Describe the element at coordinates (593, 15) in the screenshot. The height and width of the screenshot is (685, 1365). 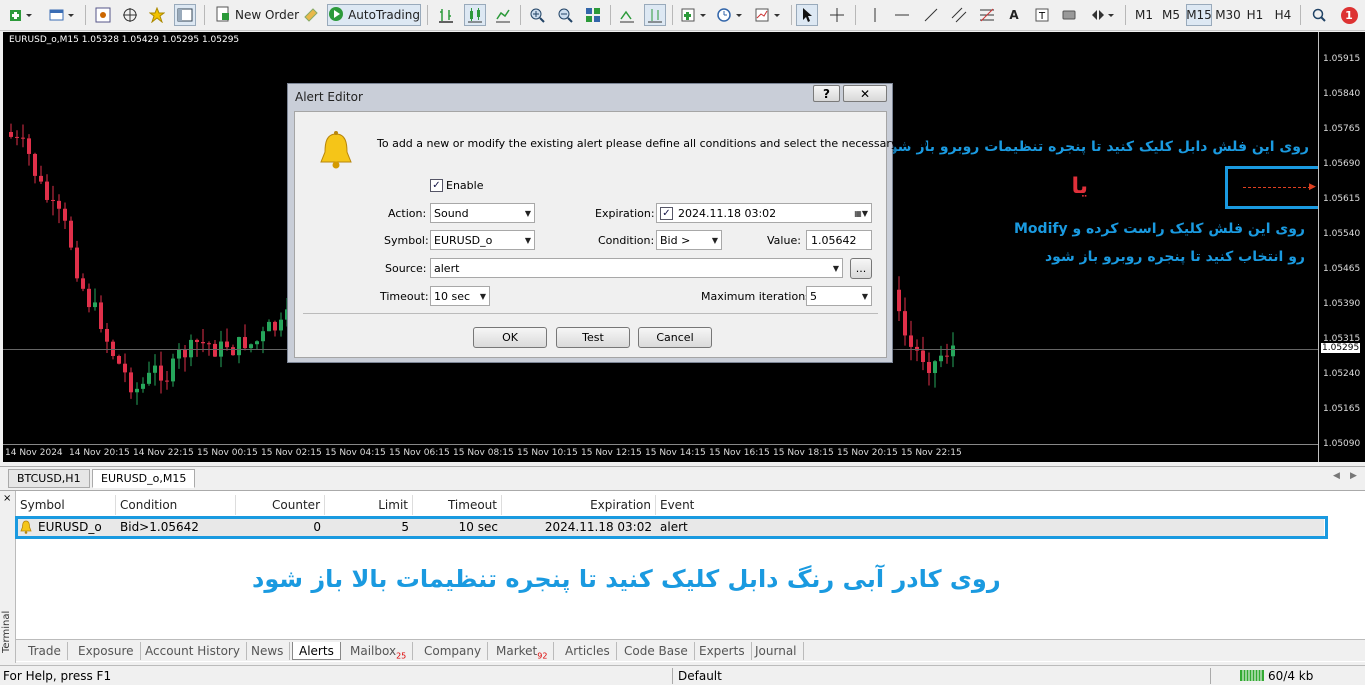
I see `tile-windows-icon` at that location.